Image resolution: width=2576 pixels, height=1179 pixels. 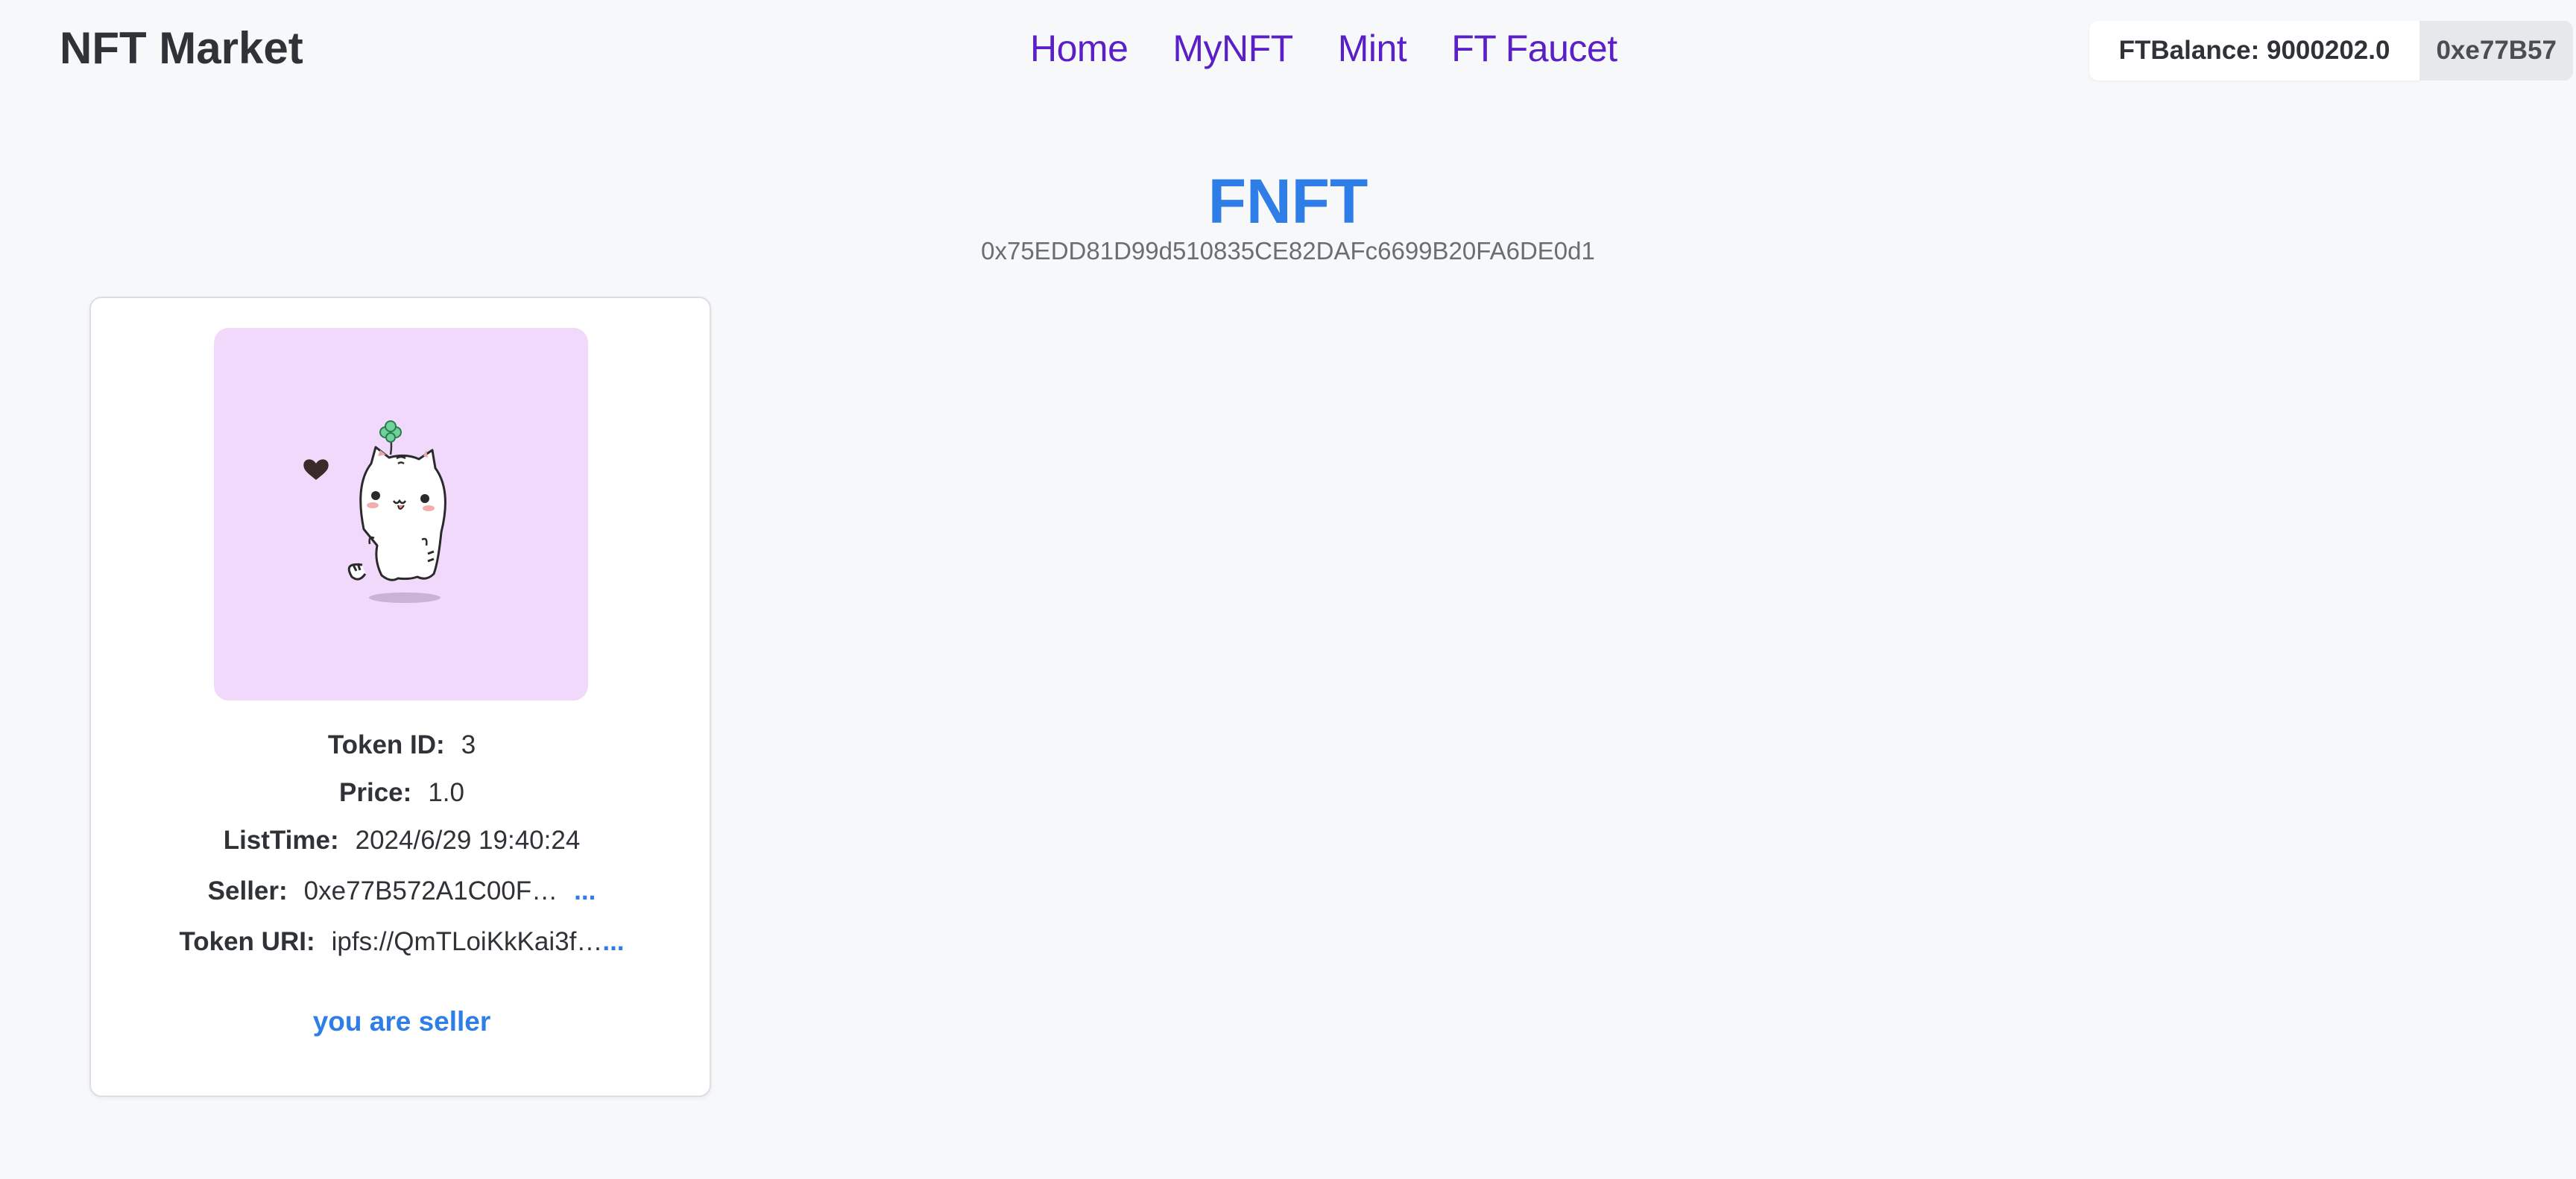 I want to click on app-logo: NFT Market, so click(x=181, y=48).